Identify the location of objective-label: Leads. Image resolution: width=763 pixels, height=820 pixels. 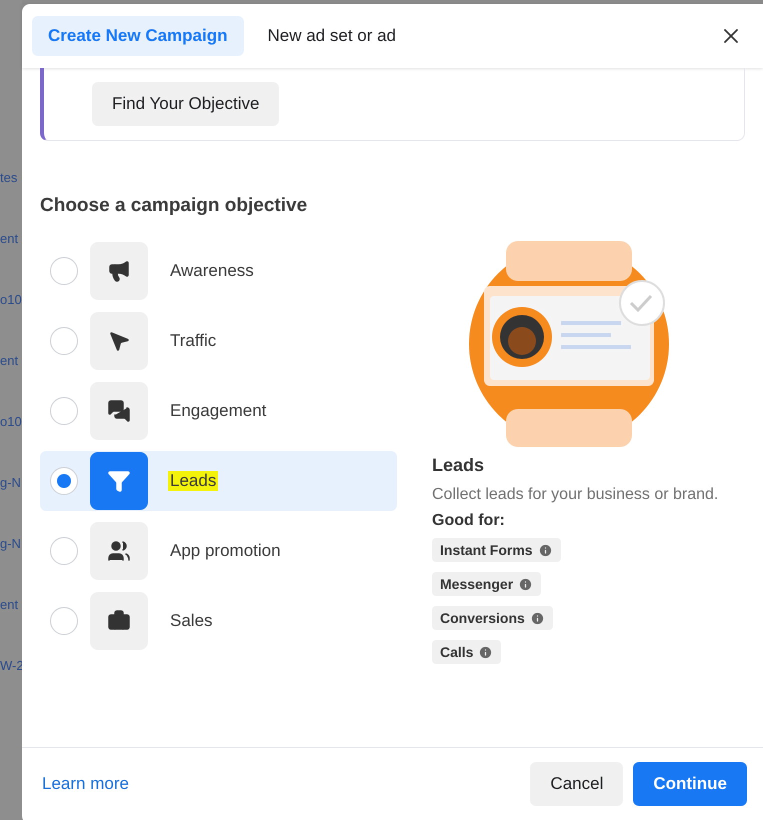
(193, 481).